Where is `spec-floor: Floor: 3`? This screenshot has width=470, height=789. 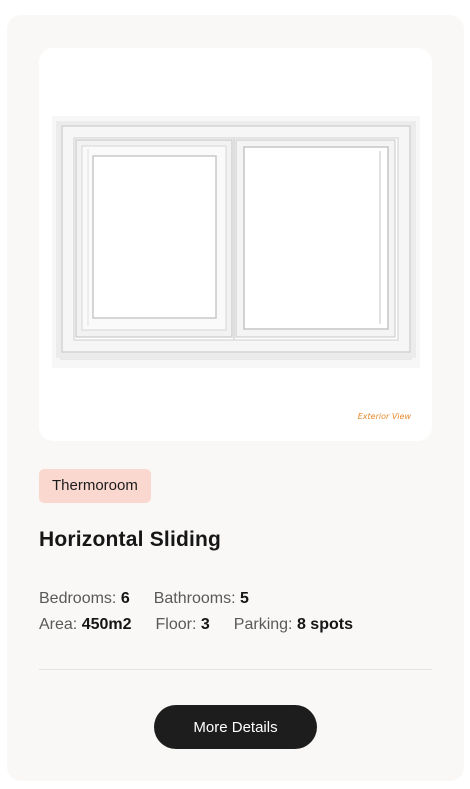
spec-floor: Floor: 3 is located at coordinates (183, 625).